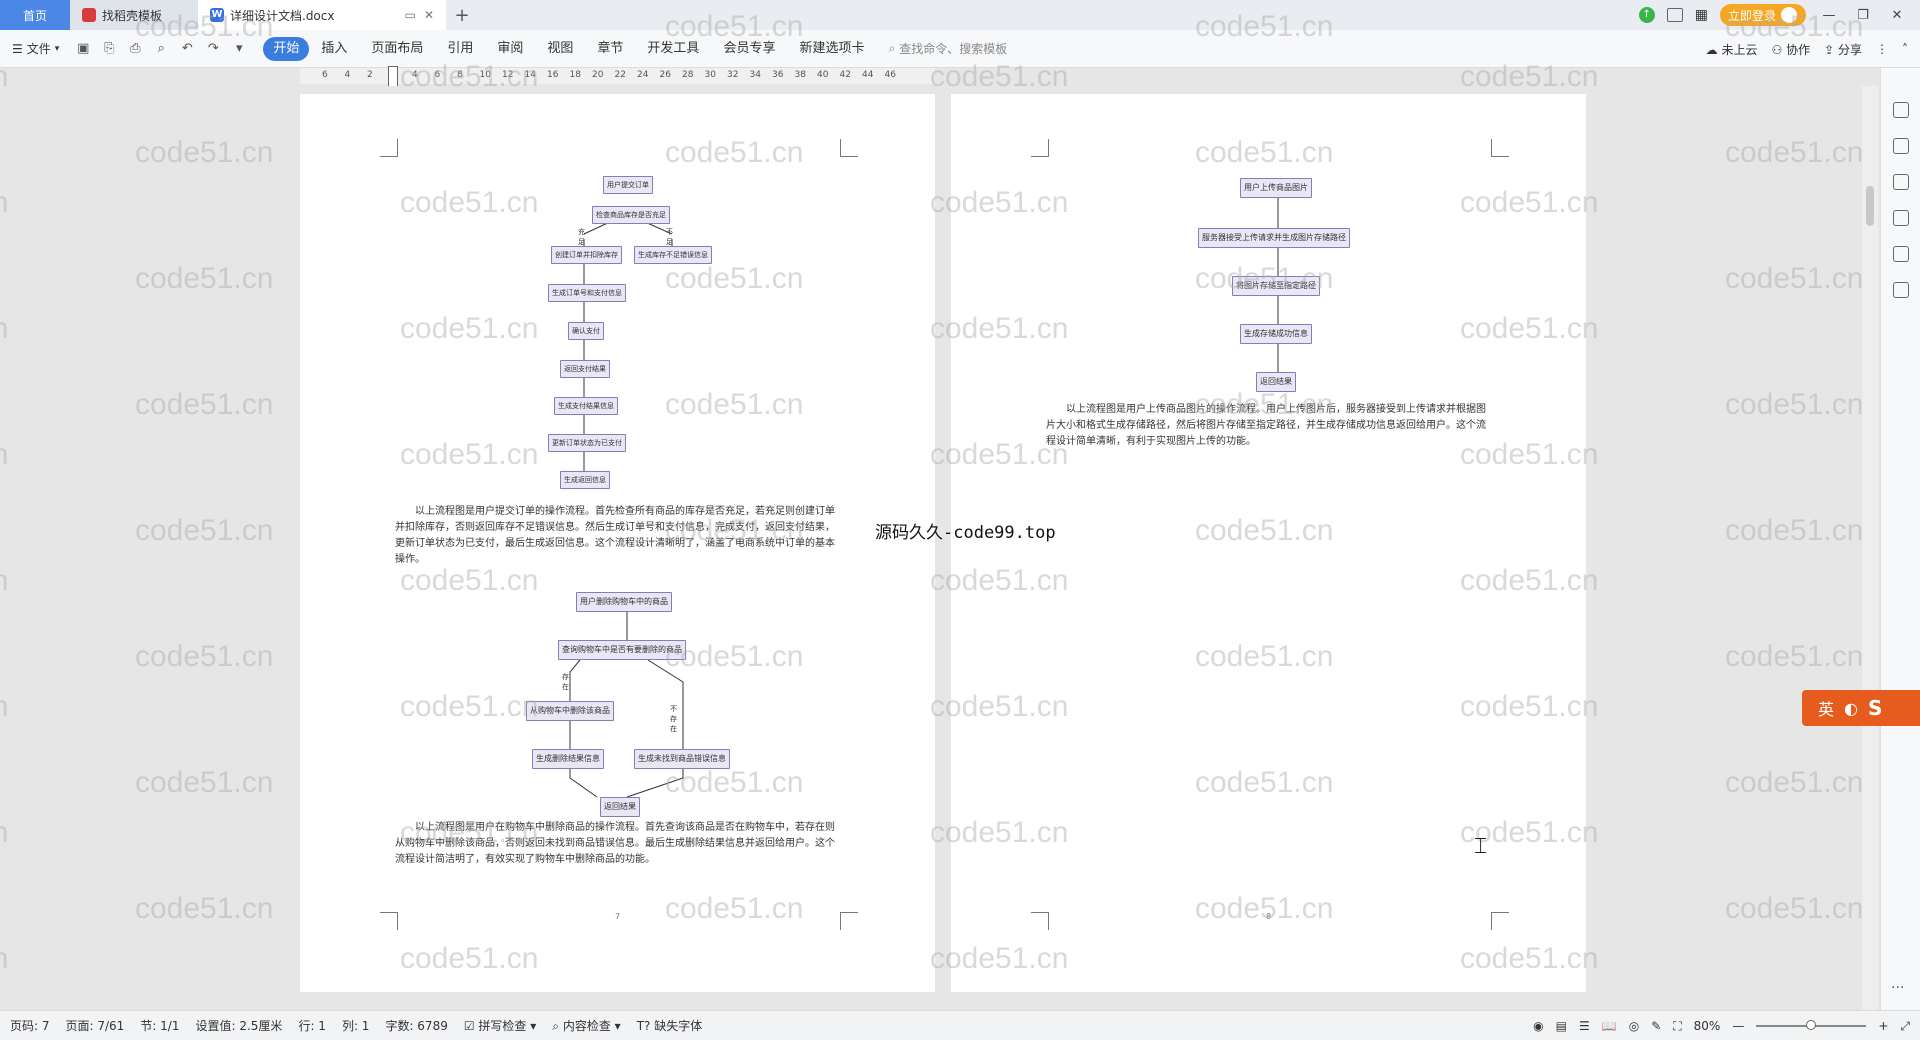 The height and width of the screenshot is (1040, 1920). What do you see at coordinates (1674, 15) in the screenshot?
I see `layout-icon` at bounding box center [1674, 15].